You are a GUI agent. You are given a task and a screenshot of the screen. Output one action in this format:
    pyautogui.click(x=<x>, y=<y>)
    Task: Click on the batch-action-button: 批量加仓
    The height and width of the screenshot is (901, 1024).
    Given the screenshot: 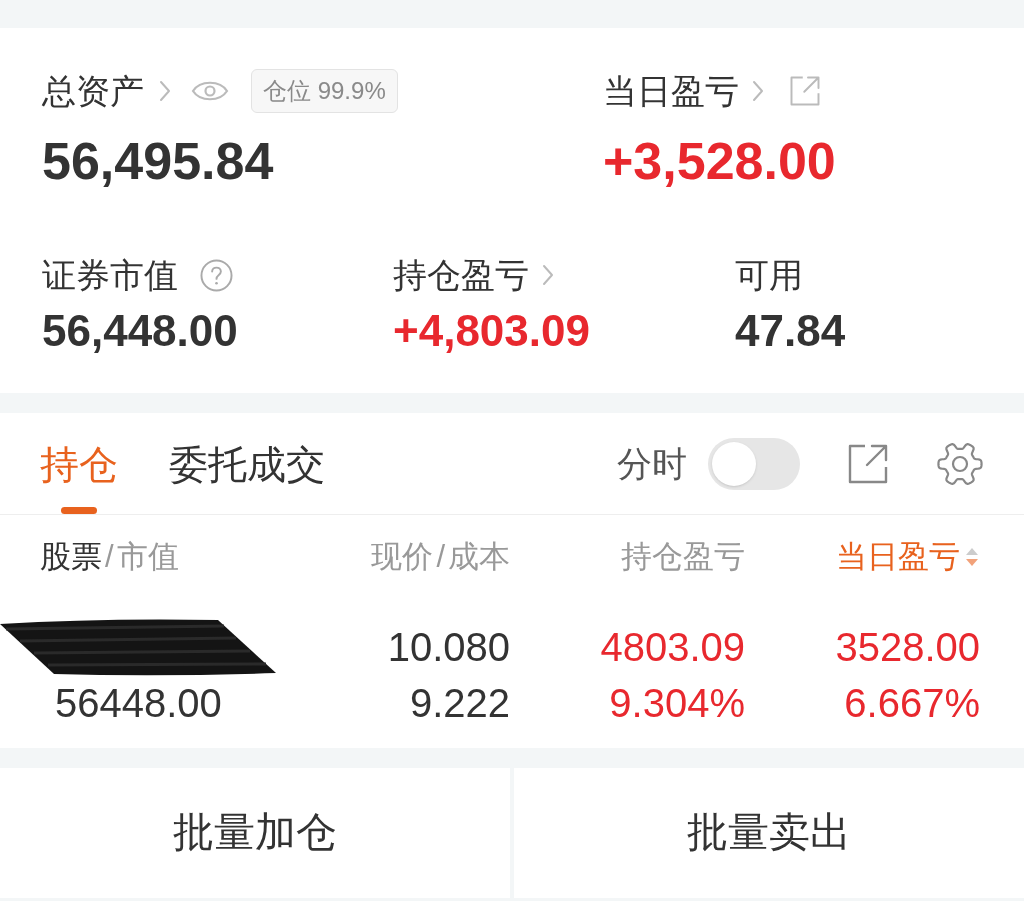 What is the action you would take?
    pyautogui.click(x=255, y=833)
    